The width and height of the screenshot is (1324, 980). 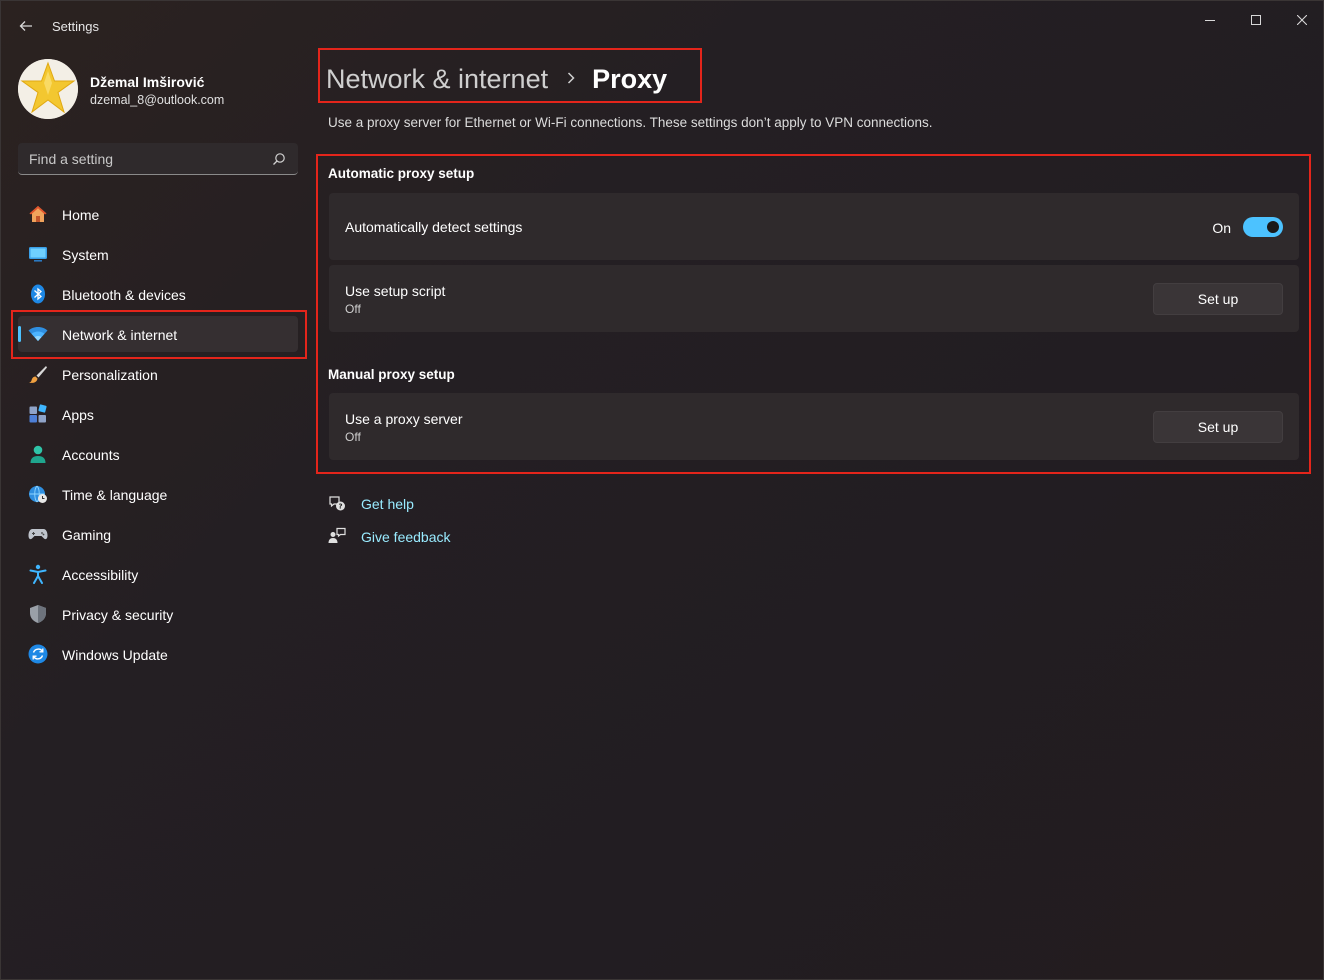 What do you see at coordinates (387, 504) in the screenshot?
I see `get-help-text: Get help` at bounding box center [387, 504].